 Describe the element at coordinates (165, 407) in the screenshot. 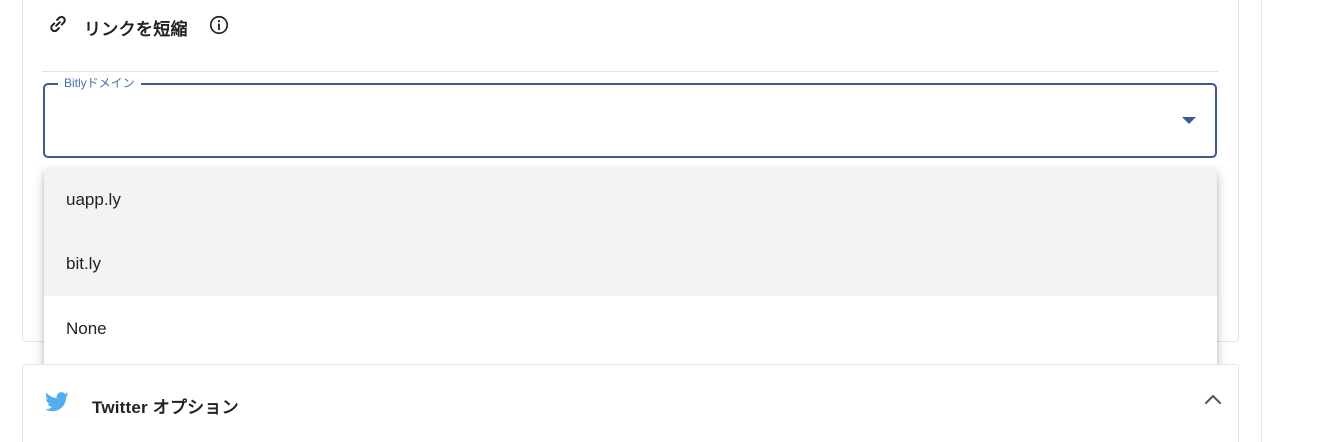

I see `twitter-options-title: Twitter オプション` at that location.